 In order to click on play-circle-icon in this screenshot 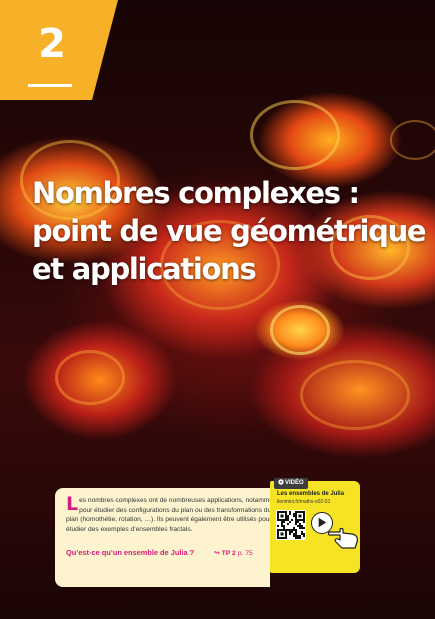, I will do `click(281, 481)`.